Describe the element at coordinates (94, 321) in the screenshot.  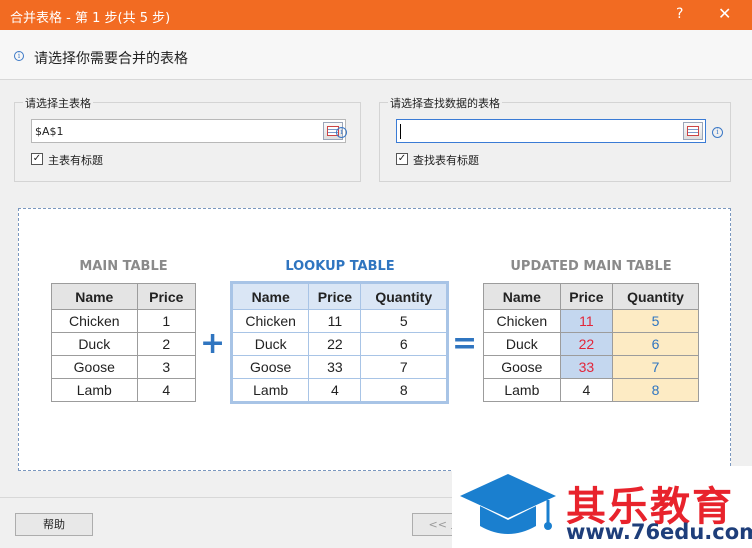
I see `main-table-cell: Chicken` at that location.